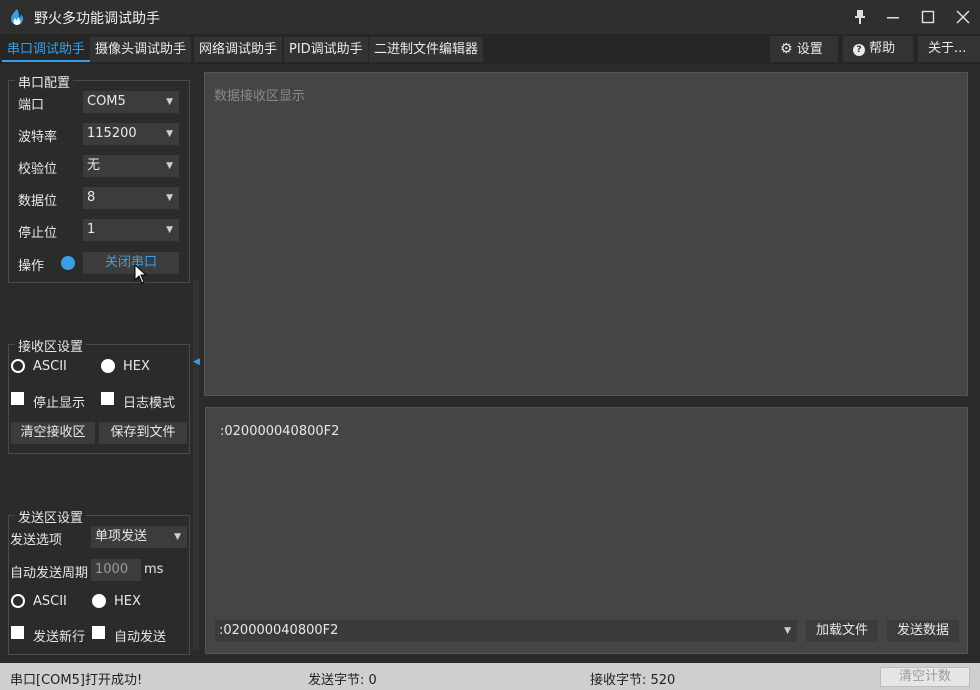 This screenshot has height=690, width=980. Describe the element at coordinates (342, 680) in the screenshot. I see `sent-bytes: 发送字节: 0` at that location.